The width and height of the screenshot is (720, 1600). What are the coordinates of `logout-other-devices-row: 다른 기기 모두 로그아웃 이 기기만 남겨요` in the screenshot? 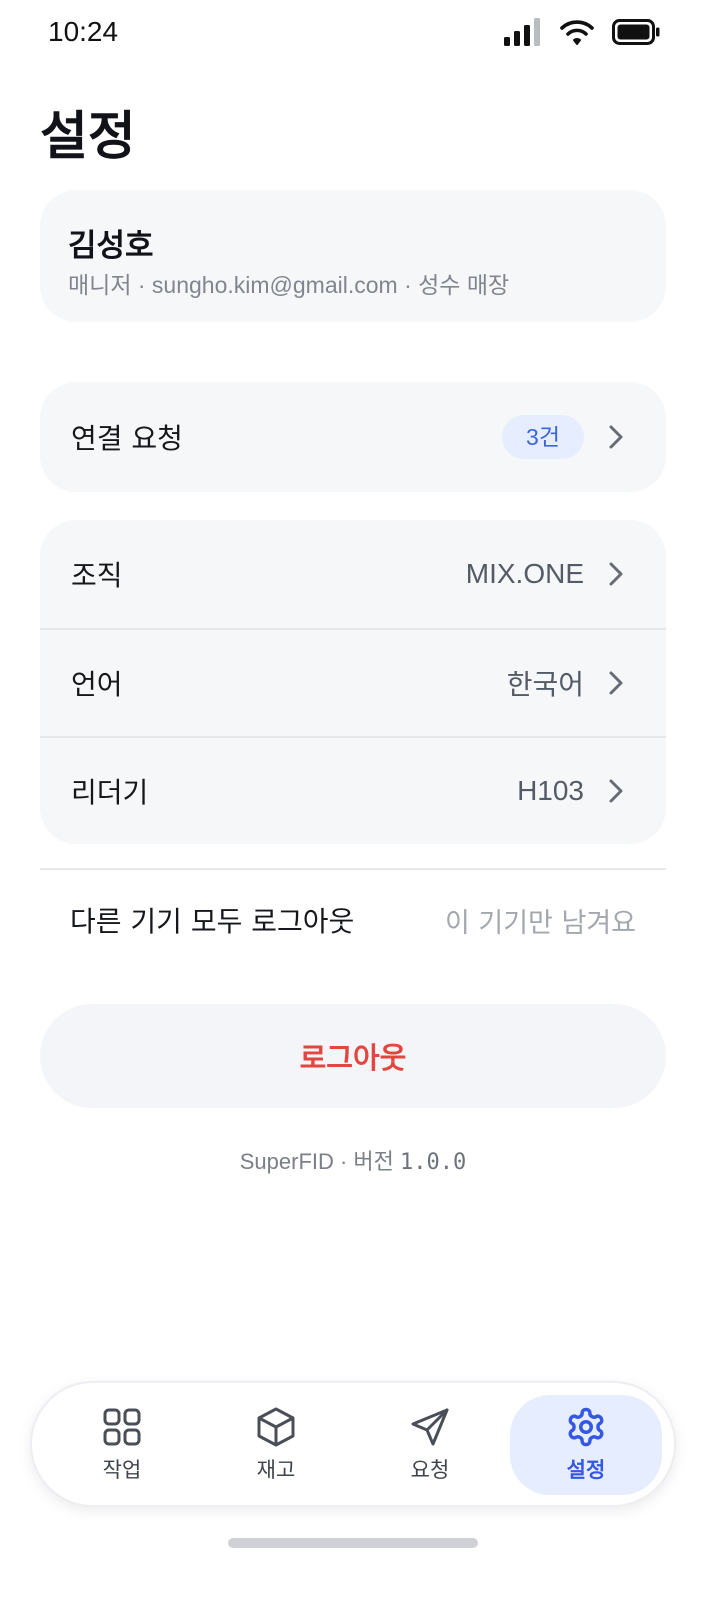 It's located at (353, 920).